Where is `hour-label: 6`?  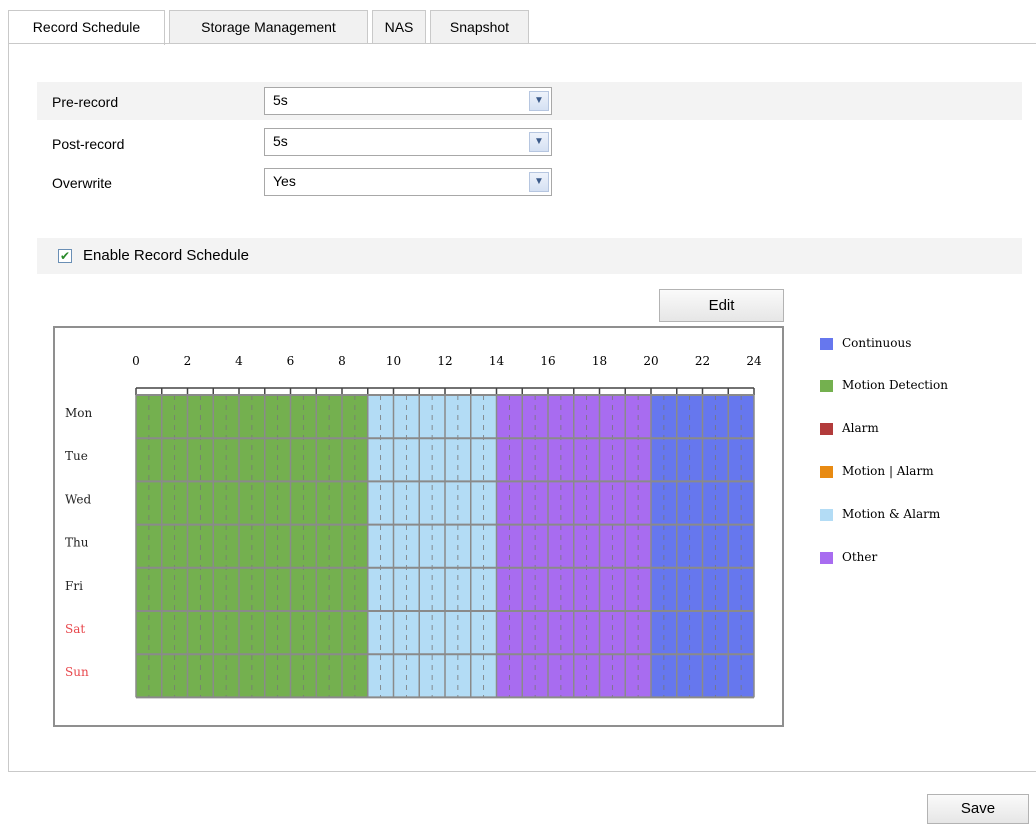
hour-label: 6 is located at coordinates (291, 361).